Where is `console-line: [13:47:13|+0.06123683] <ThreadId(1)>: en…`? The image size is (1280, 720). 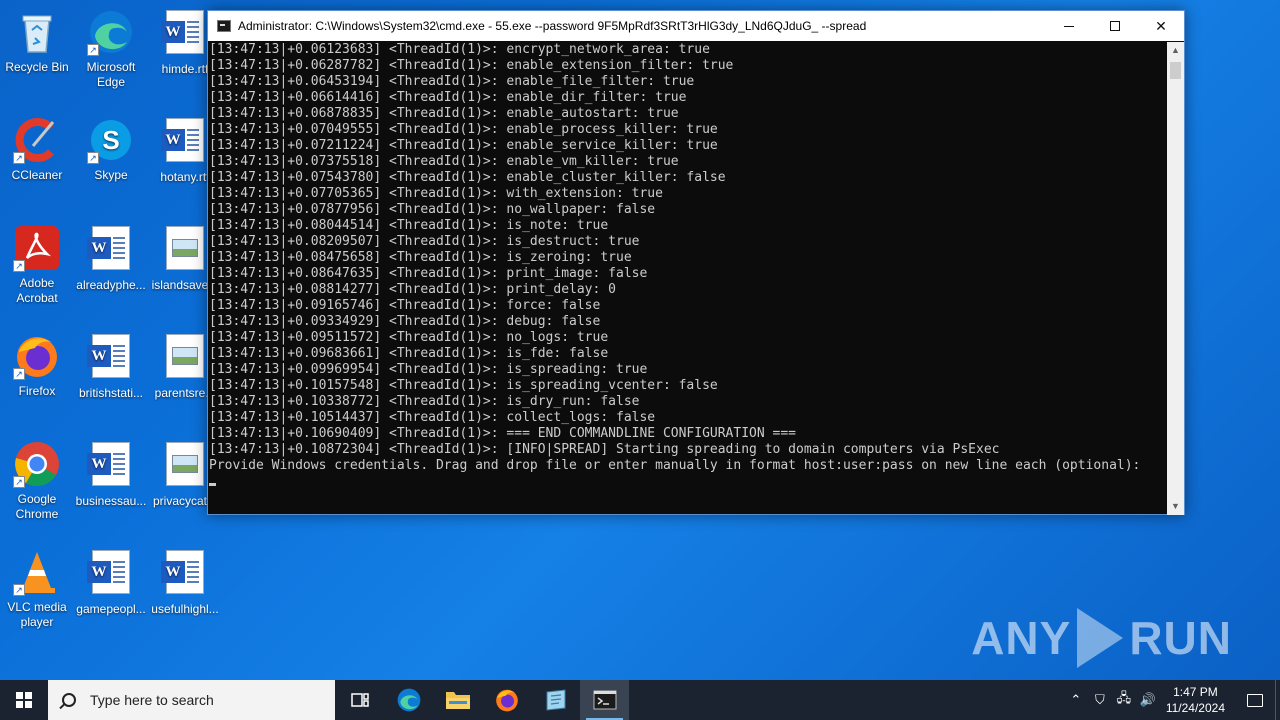
console-line: [13:47:13|+0.06123683] <ThreadId(1)>: en… is located at coordinates (459, 49).